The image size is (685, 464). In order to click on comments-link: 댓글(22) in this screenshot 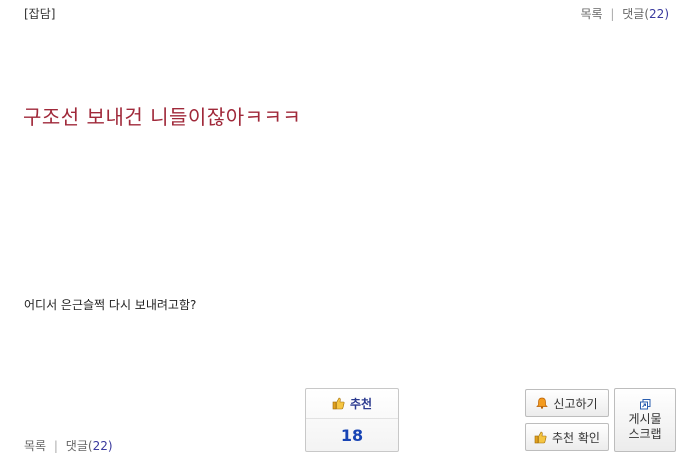, I will do `click(645, 14)`.